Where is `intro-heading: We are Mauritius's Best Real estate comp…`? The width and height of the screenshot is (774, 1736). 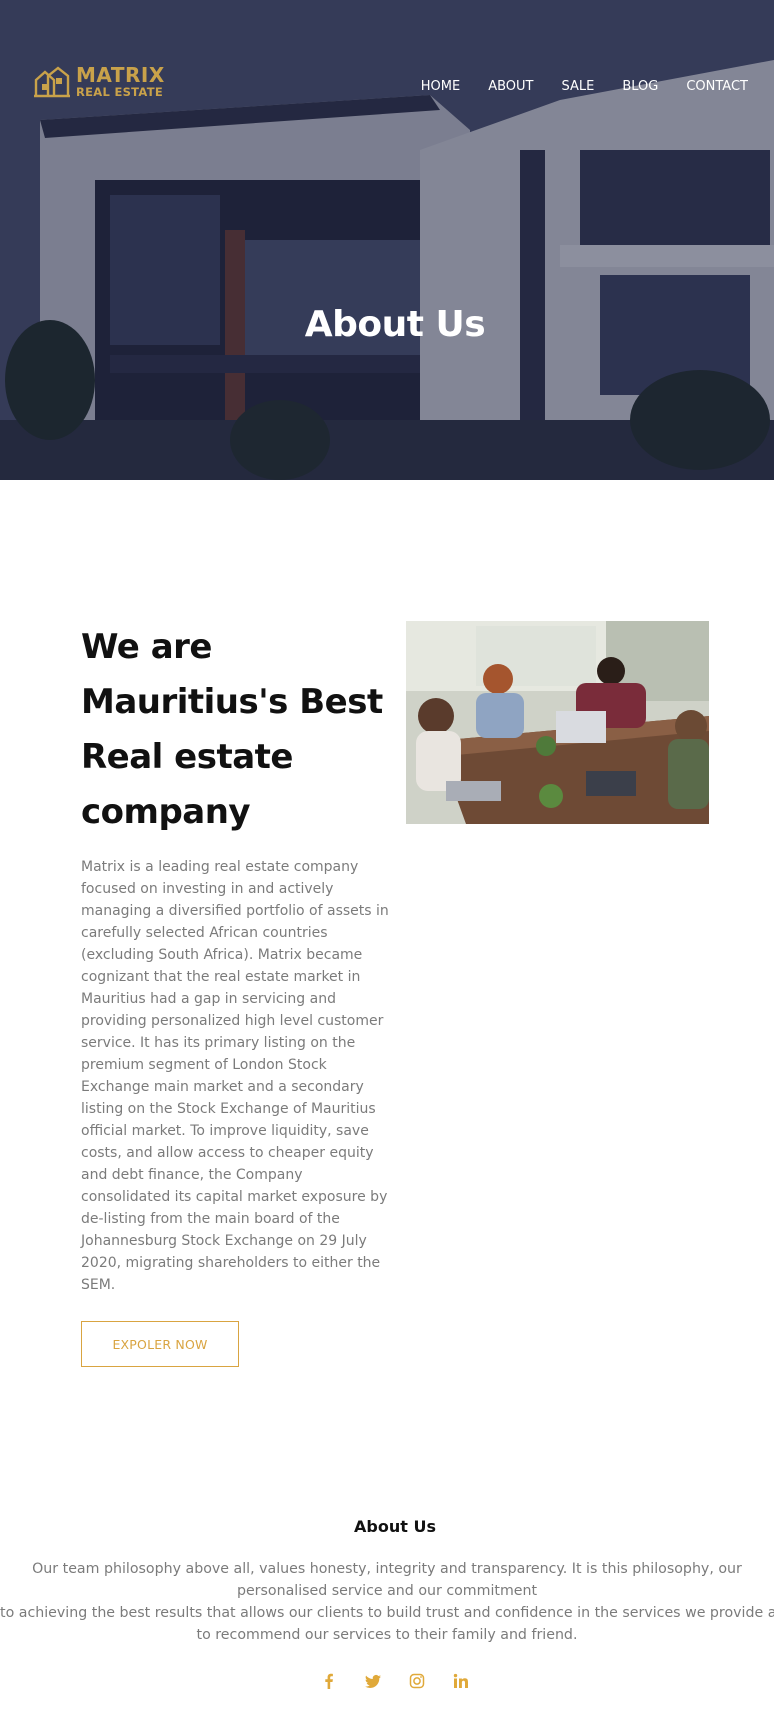
intro-heading: We are Mauritius's Best Real estate comp… is located at coordinates (232, 729).